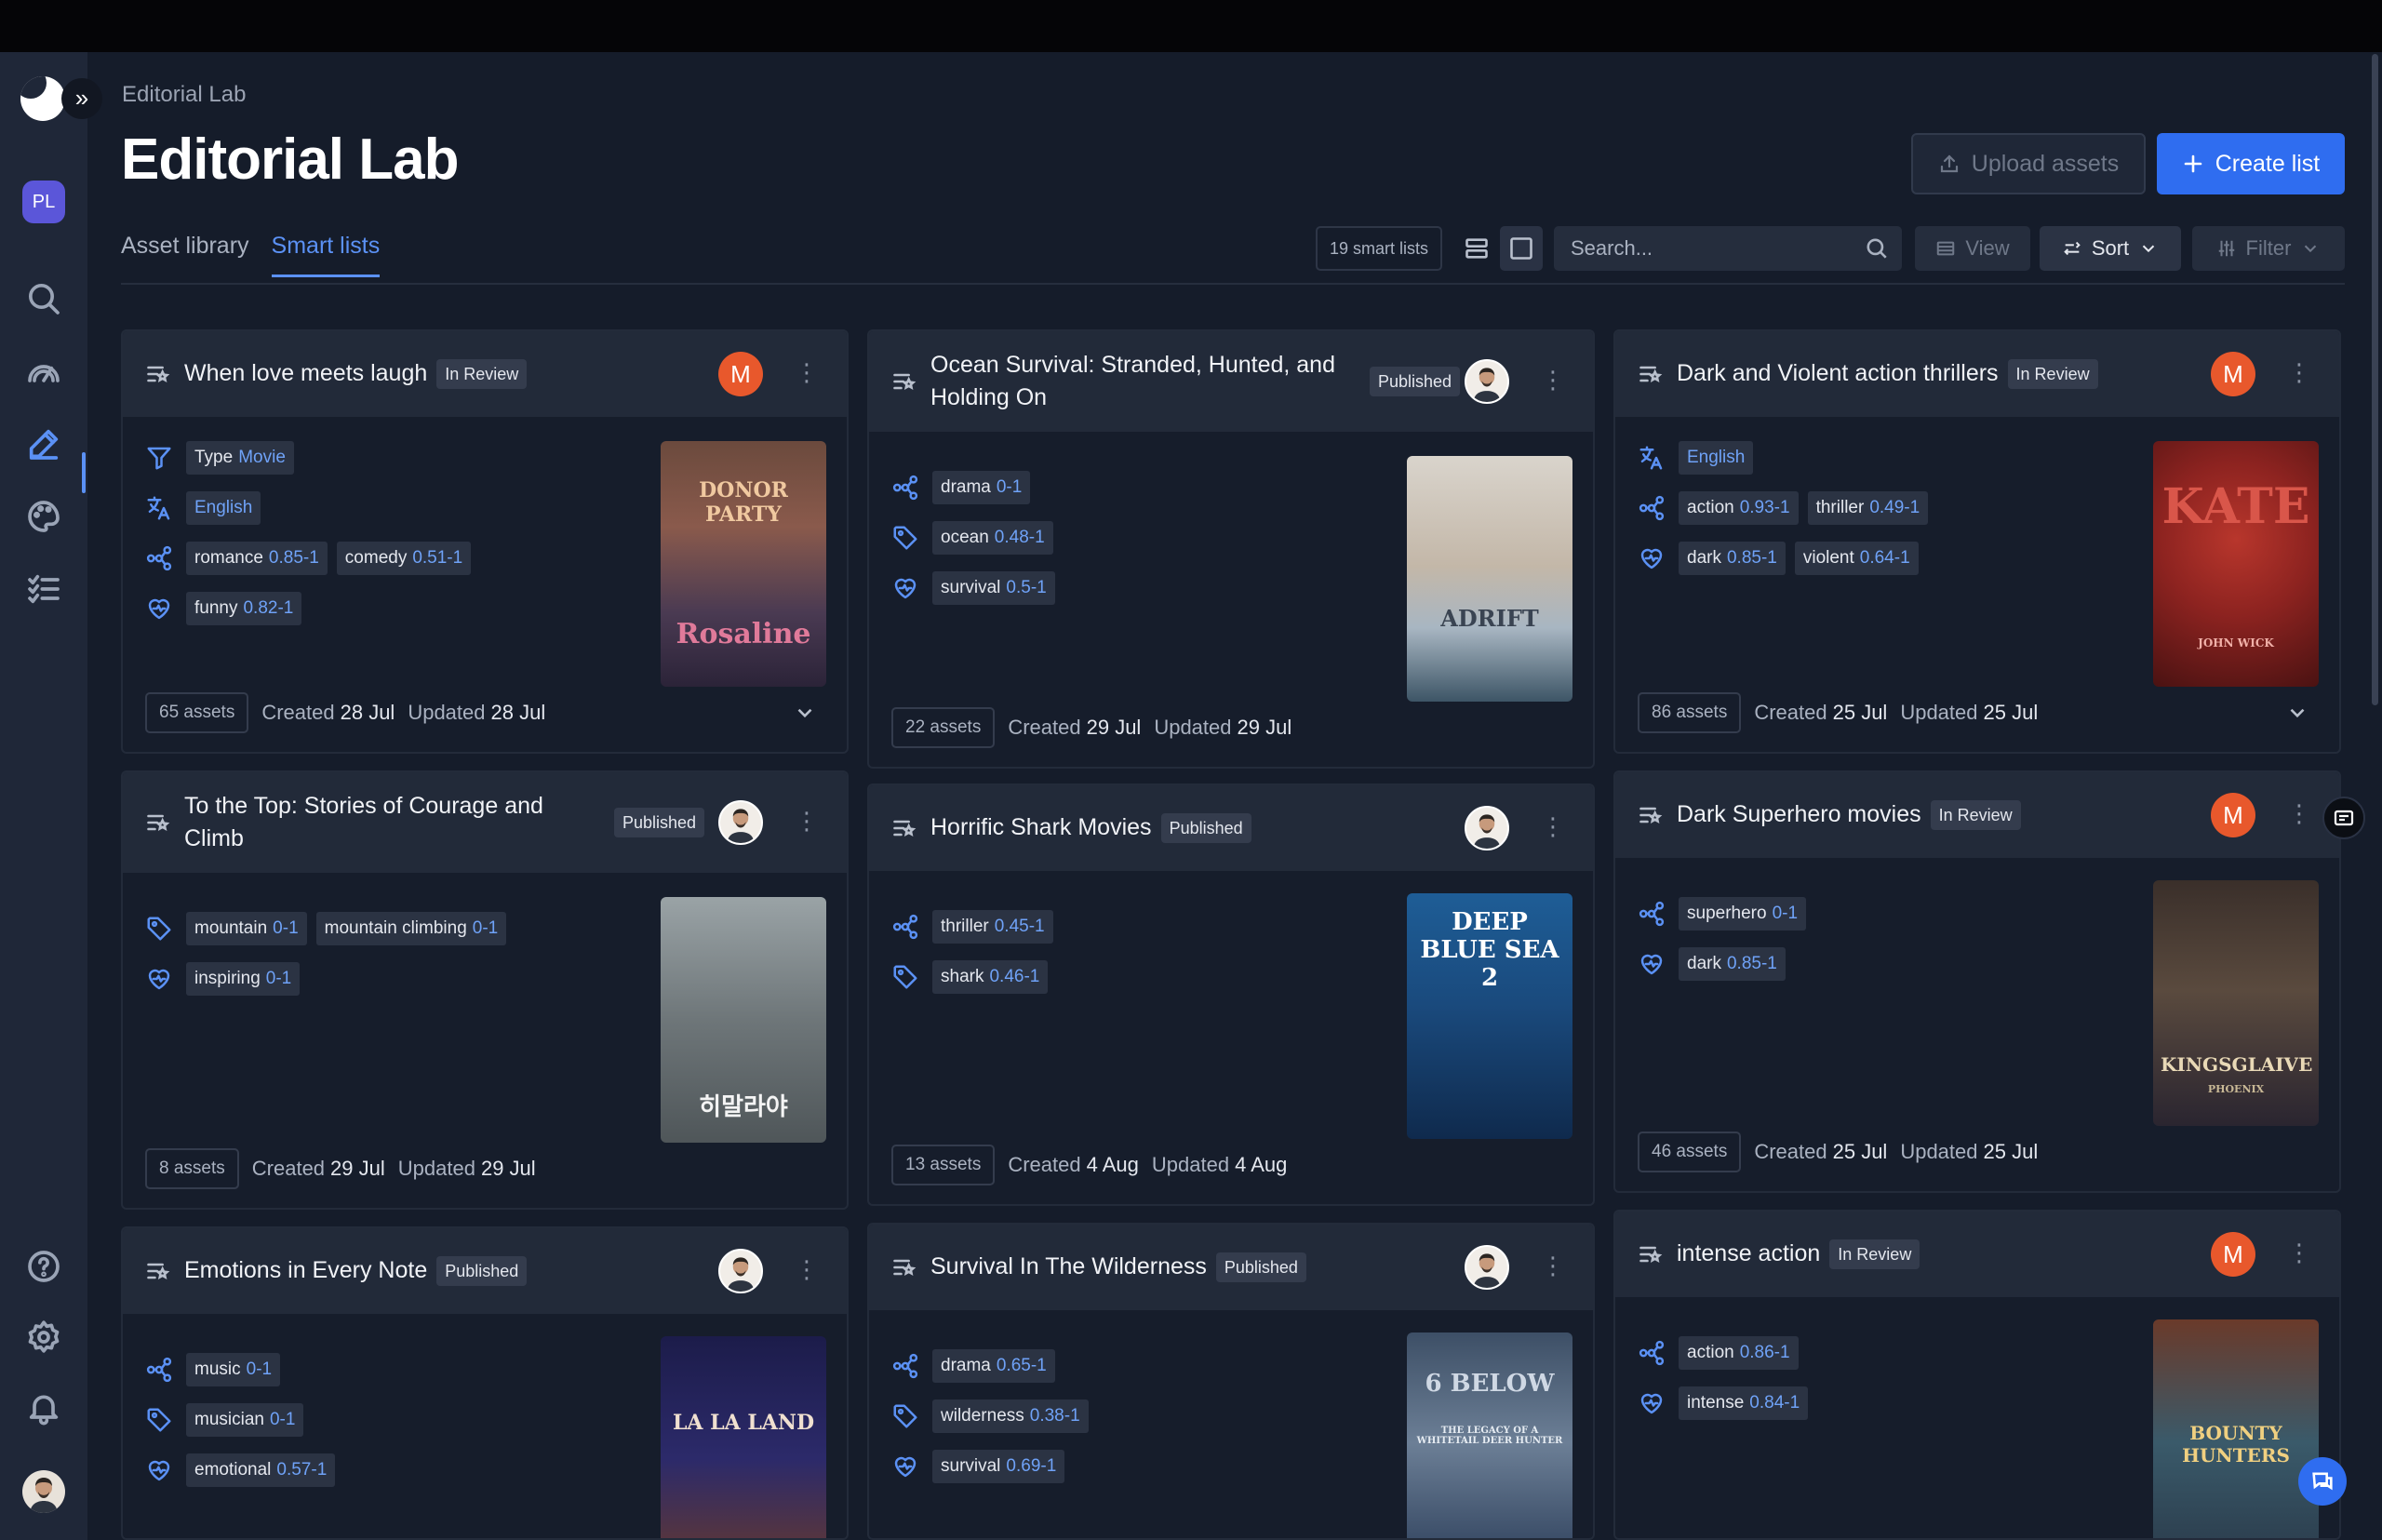 The height and width of the screenshot is (1540, 2382). What do you see at coordinates (244, 608) in the screenshot?
I see `criteria-chip: funny 0.82-1` at bounding box center [244, 608].